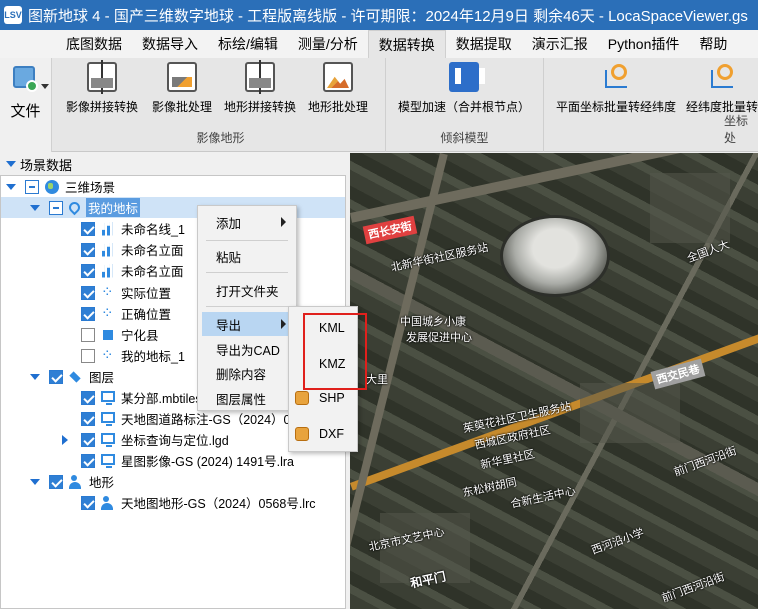 This screenshot has width=758, height=609. I want to click on latlon-batch-button: 经纬度批量转, so click(722, 88).